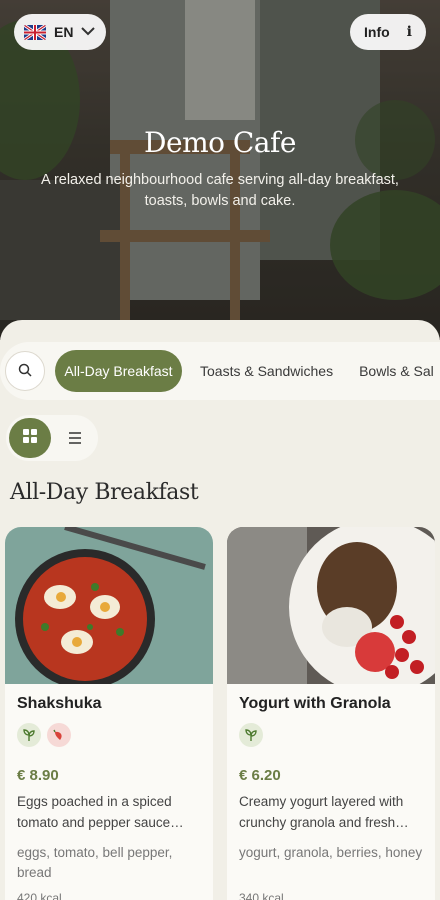  What do you see at coordinates (109, 605) in the screenshot?
I see `shakshuka-photo` at bounding box center [109, 605].